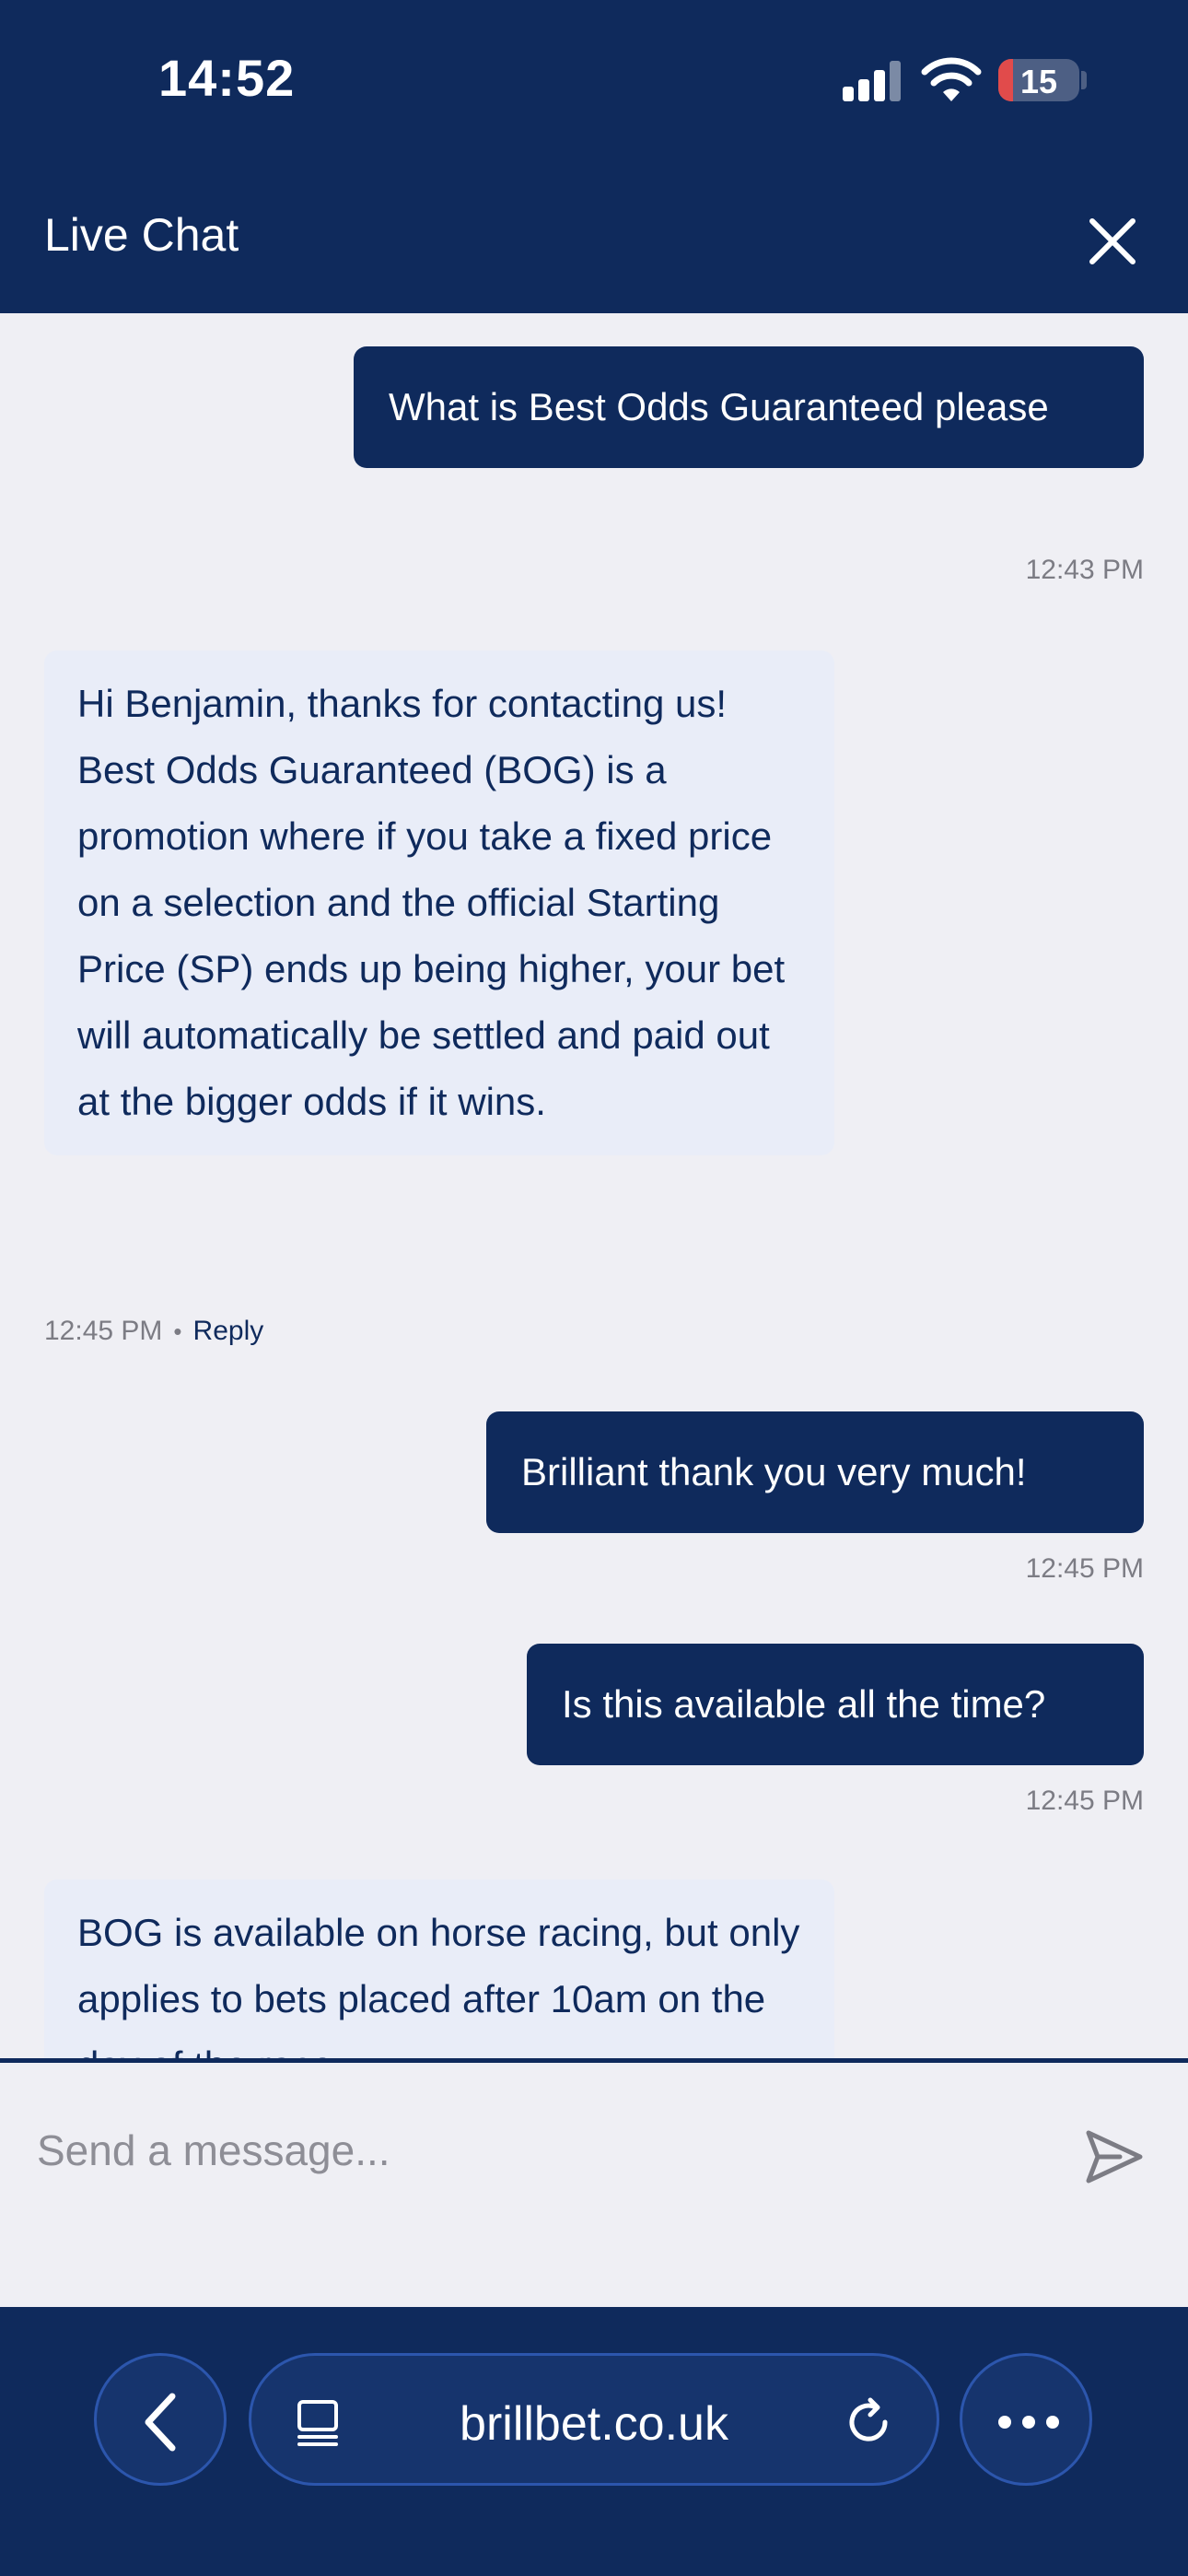 Image resolution: width=1188 pixels, height=2576 pixels. Describe the element at coordinates (543, 2150) in the screenshot. I see `message-input` at that location.